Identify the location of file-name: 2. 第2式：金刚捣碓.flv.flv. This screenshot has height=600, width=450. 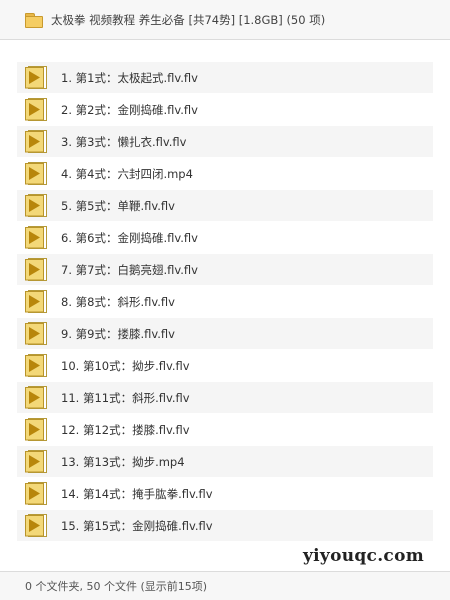
(129, 109).